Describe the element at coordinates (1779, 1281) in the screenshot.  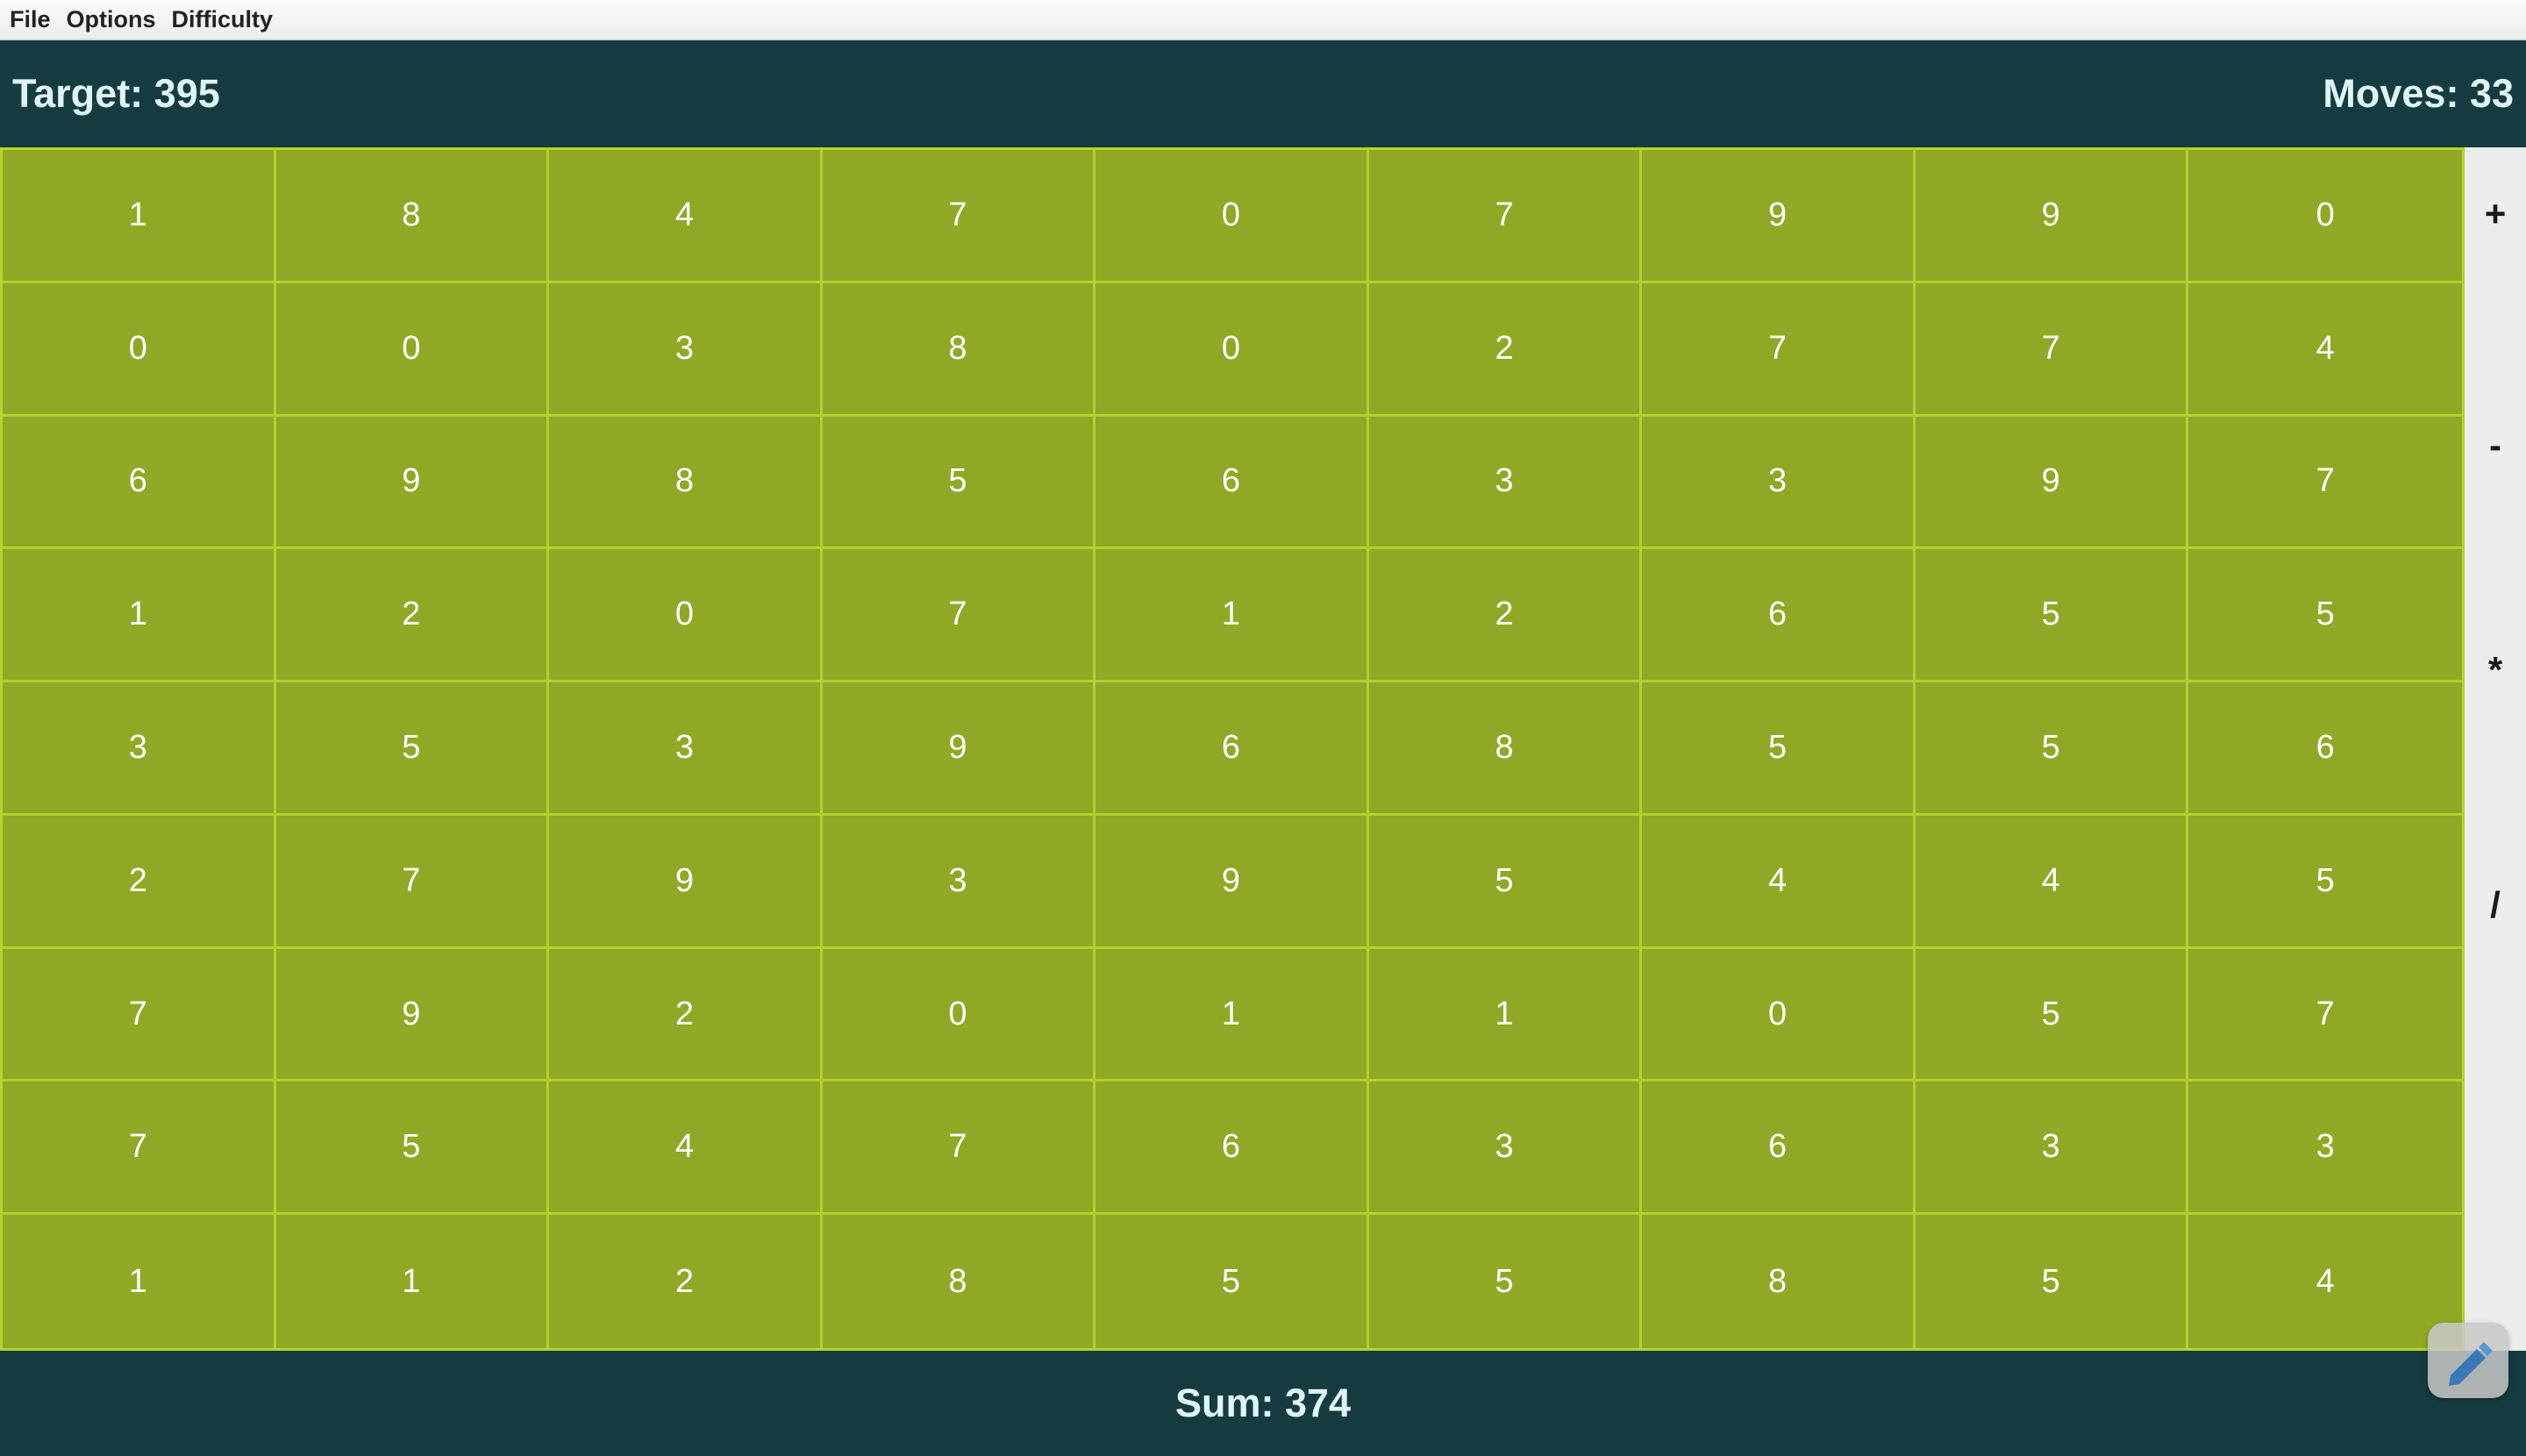
I see `grid-cell-r9-c7: 8` at that location.